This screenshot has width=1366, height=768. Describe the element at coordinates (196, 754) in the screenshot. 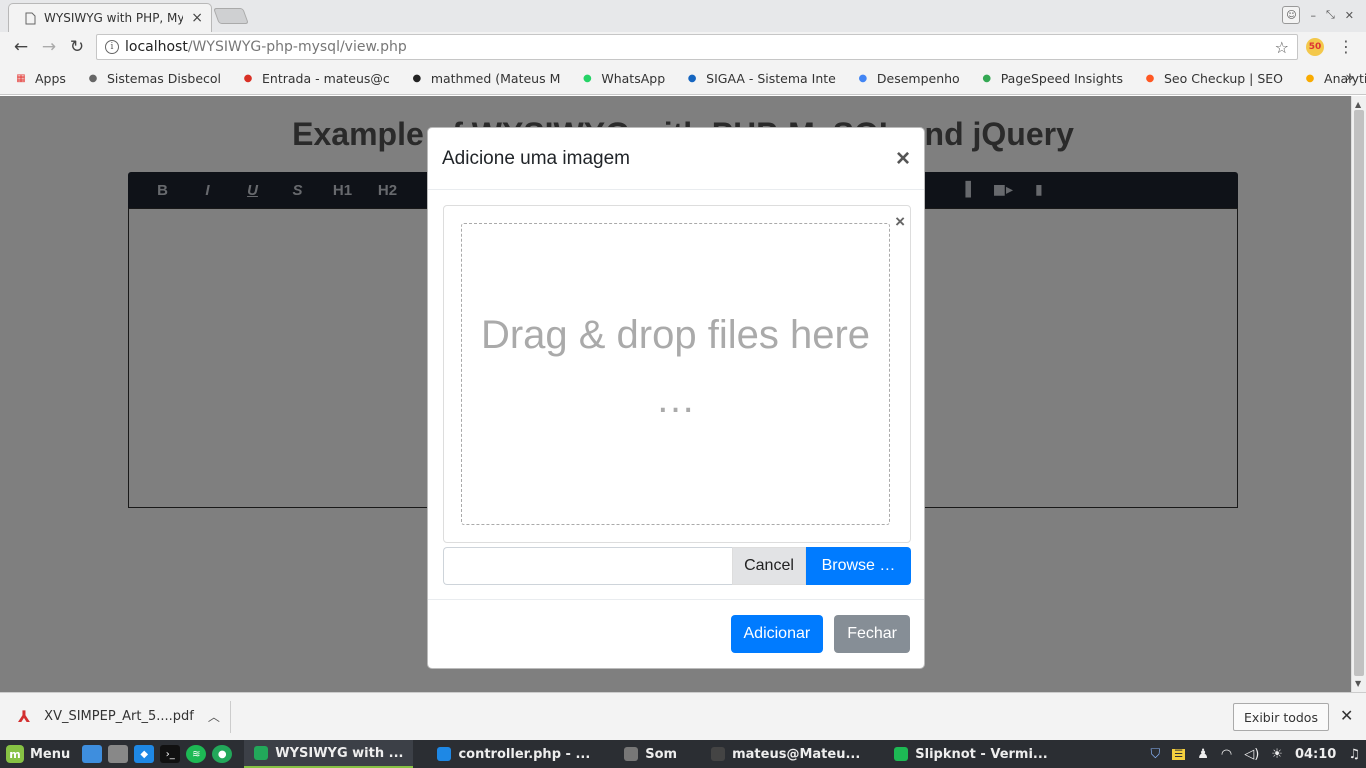

I see `spotify-launcher-icon: ≋` at that location.